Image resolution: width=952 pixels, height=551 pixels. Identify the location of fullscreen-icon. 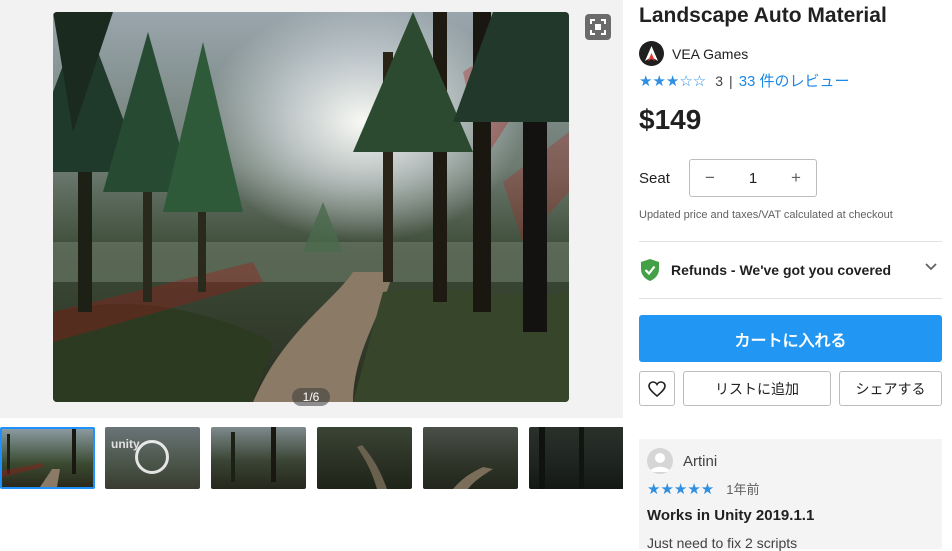
(598, 27).